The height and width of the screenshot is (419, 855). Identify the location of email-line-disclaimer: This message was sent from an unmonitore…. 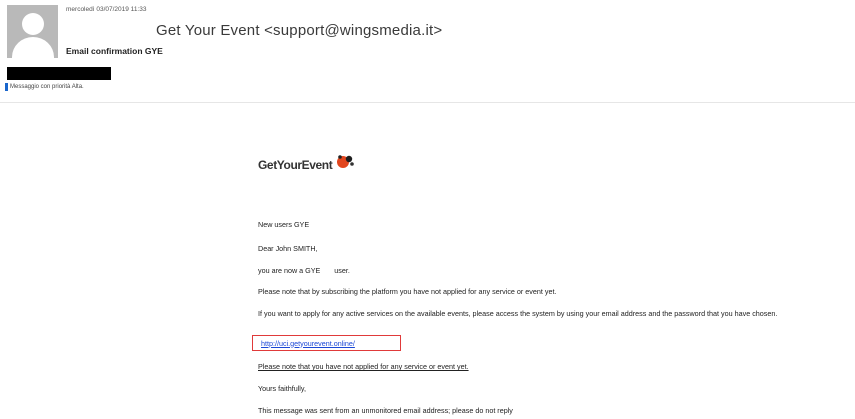
(385, 410).